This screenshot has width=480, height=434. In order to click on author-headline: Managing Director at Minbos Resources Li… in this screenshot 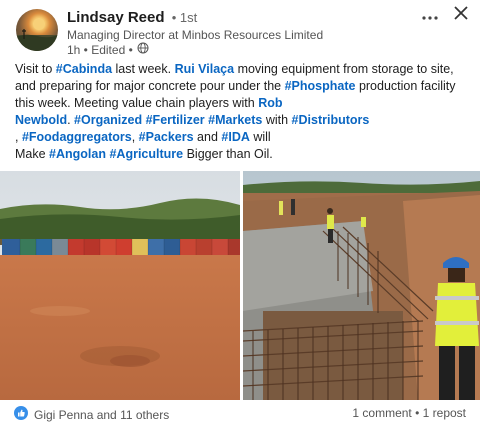, I will do `click(195, 35)`.